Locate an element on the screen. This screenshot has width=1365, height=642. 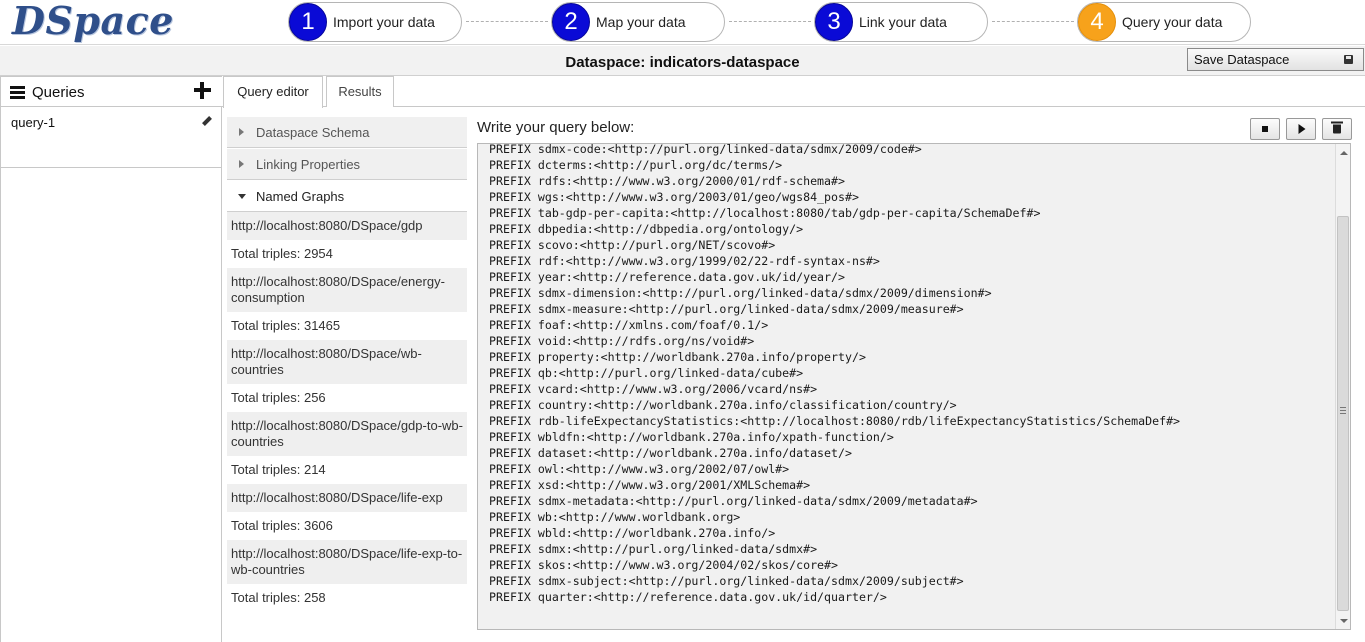
dataspace-title: Dataspace: indicators-dataspace is located at coordinates (682, 62).